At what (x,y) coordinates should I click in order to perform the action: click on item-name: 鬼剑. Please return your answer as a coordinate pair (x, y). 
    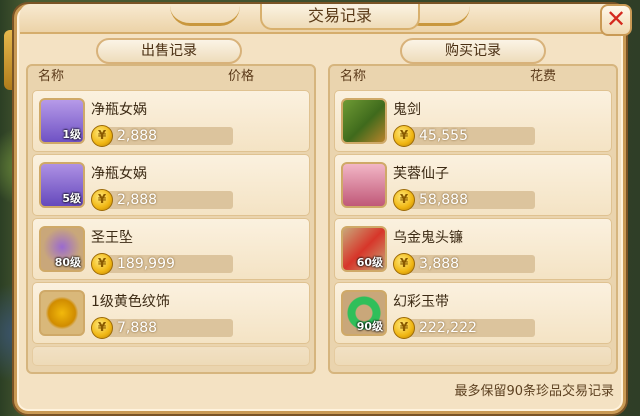
    Looking at the image, I should click on (407, 110).